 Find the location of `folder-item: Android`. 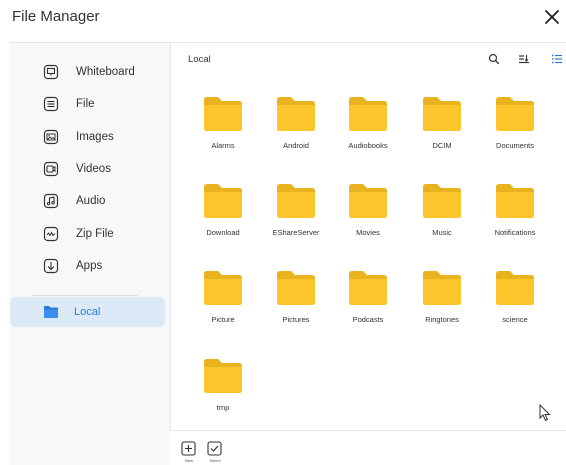

folder-item: Android is located at coordinates (296, 137).